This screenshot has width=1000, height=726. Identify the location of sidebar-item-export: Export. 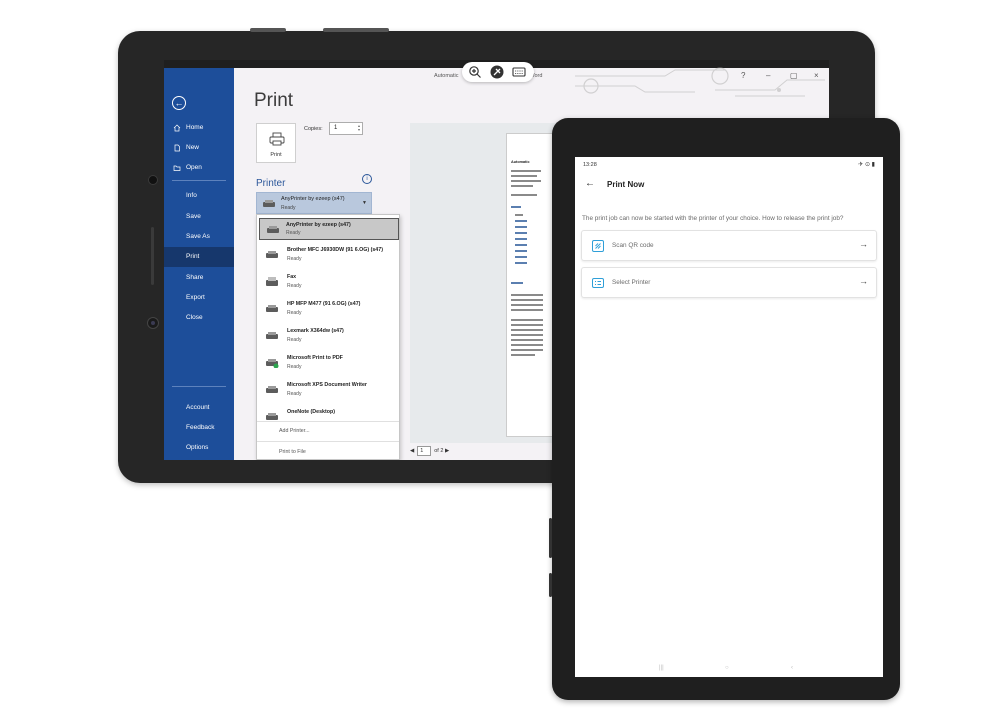
(199, 298).